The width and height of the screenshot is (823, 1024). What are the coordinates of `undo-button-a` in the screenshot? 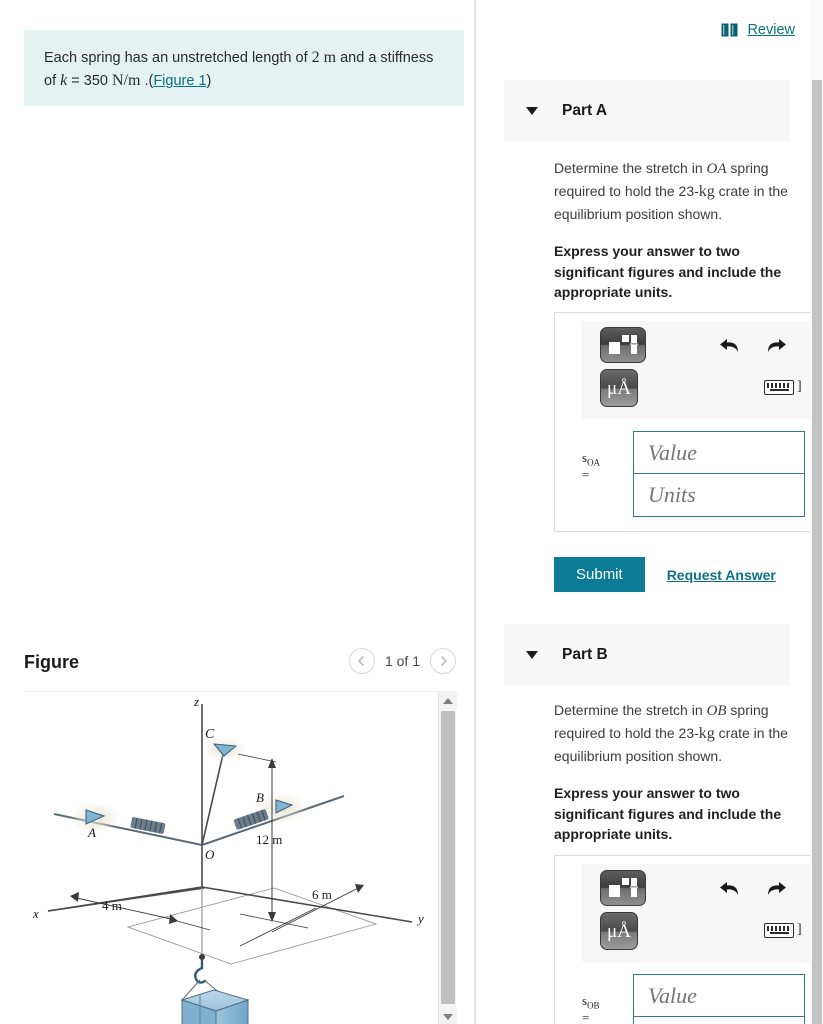 It's located at (729, 347).